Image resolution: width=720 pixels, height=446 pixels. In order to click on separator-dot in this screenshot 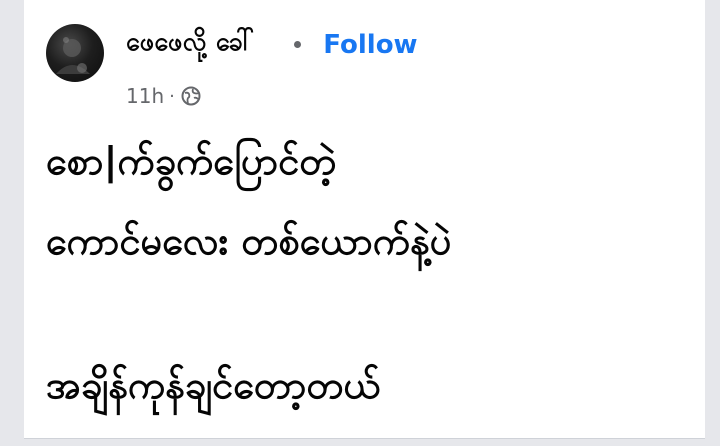, I will do `click(298, 44)`.